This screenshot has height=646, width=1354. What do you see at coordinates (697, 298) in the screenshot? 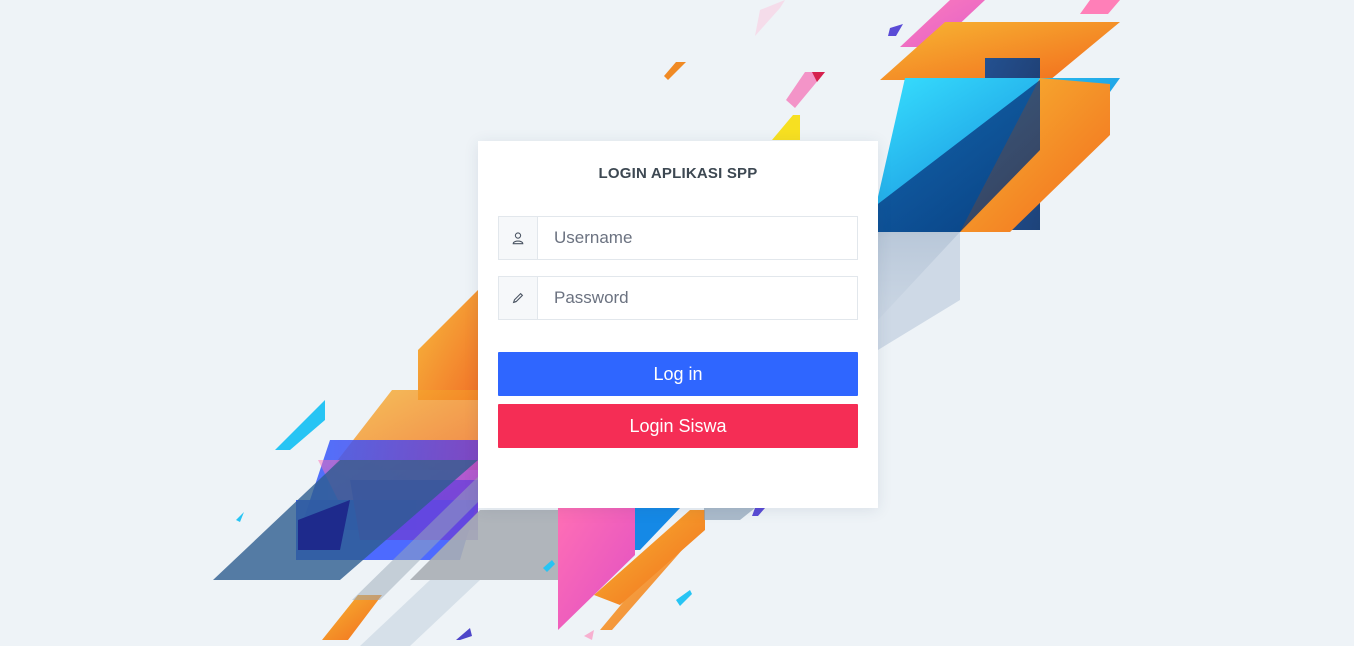
I see `password-input` at bounding box center [697, 298].